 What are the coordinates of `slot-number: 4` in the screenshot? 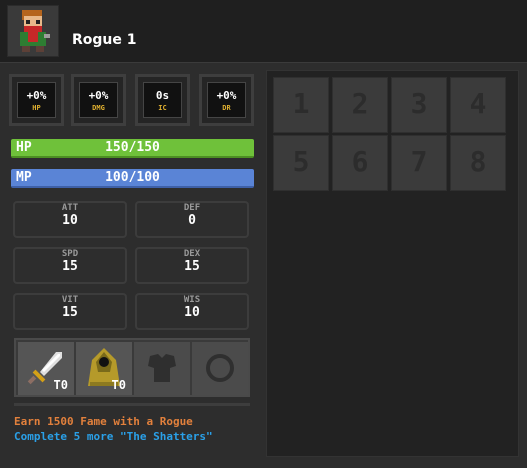 It's located at (478, 103).